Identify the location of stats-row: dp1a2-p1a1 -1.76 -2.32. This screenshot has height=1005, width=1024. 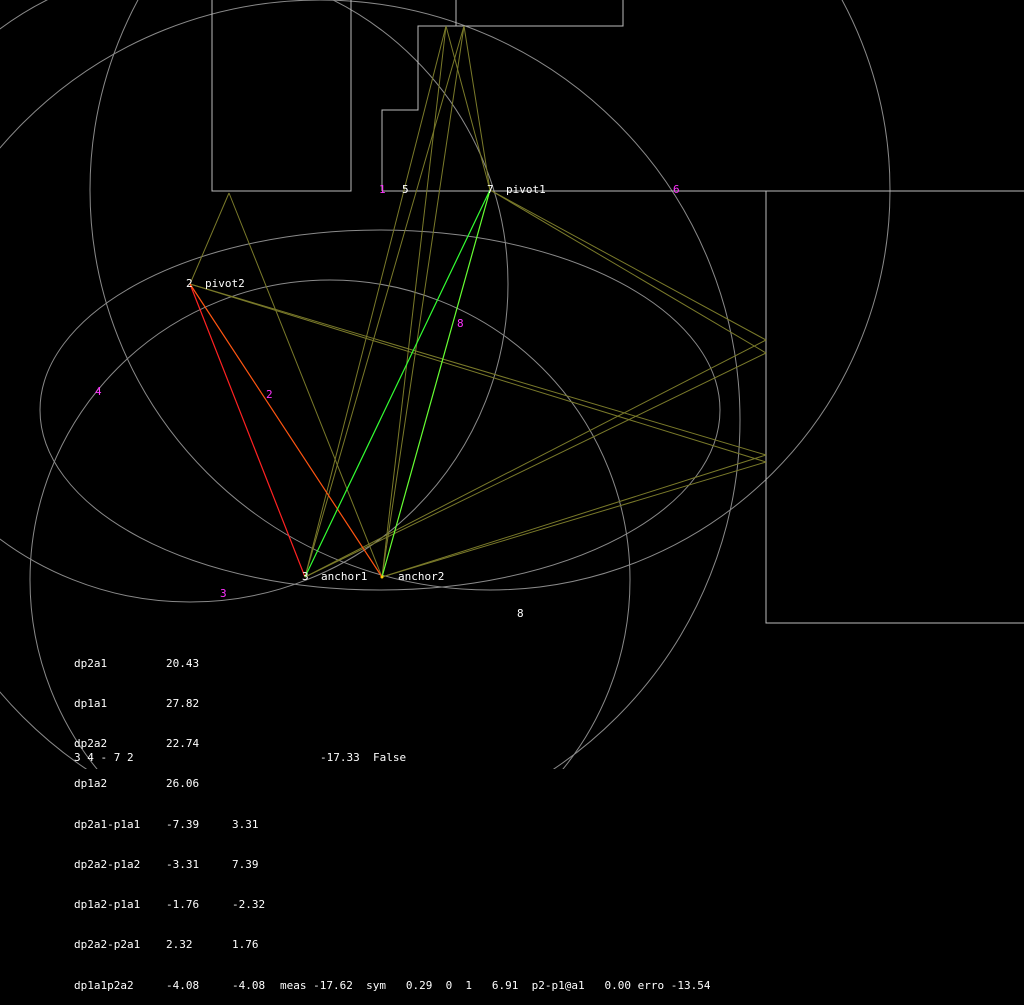
(392, 904).